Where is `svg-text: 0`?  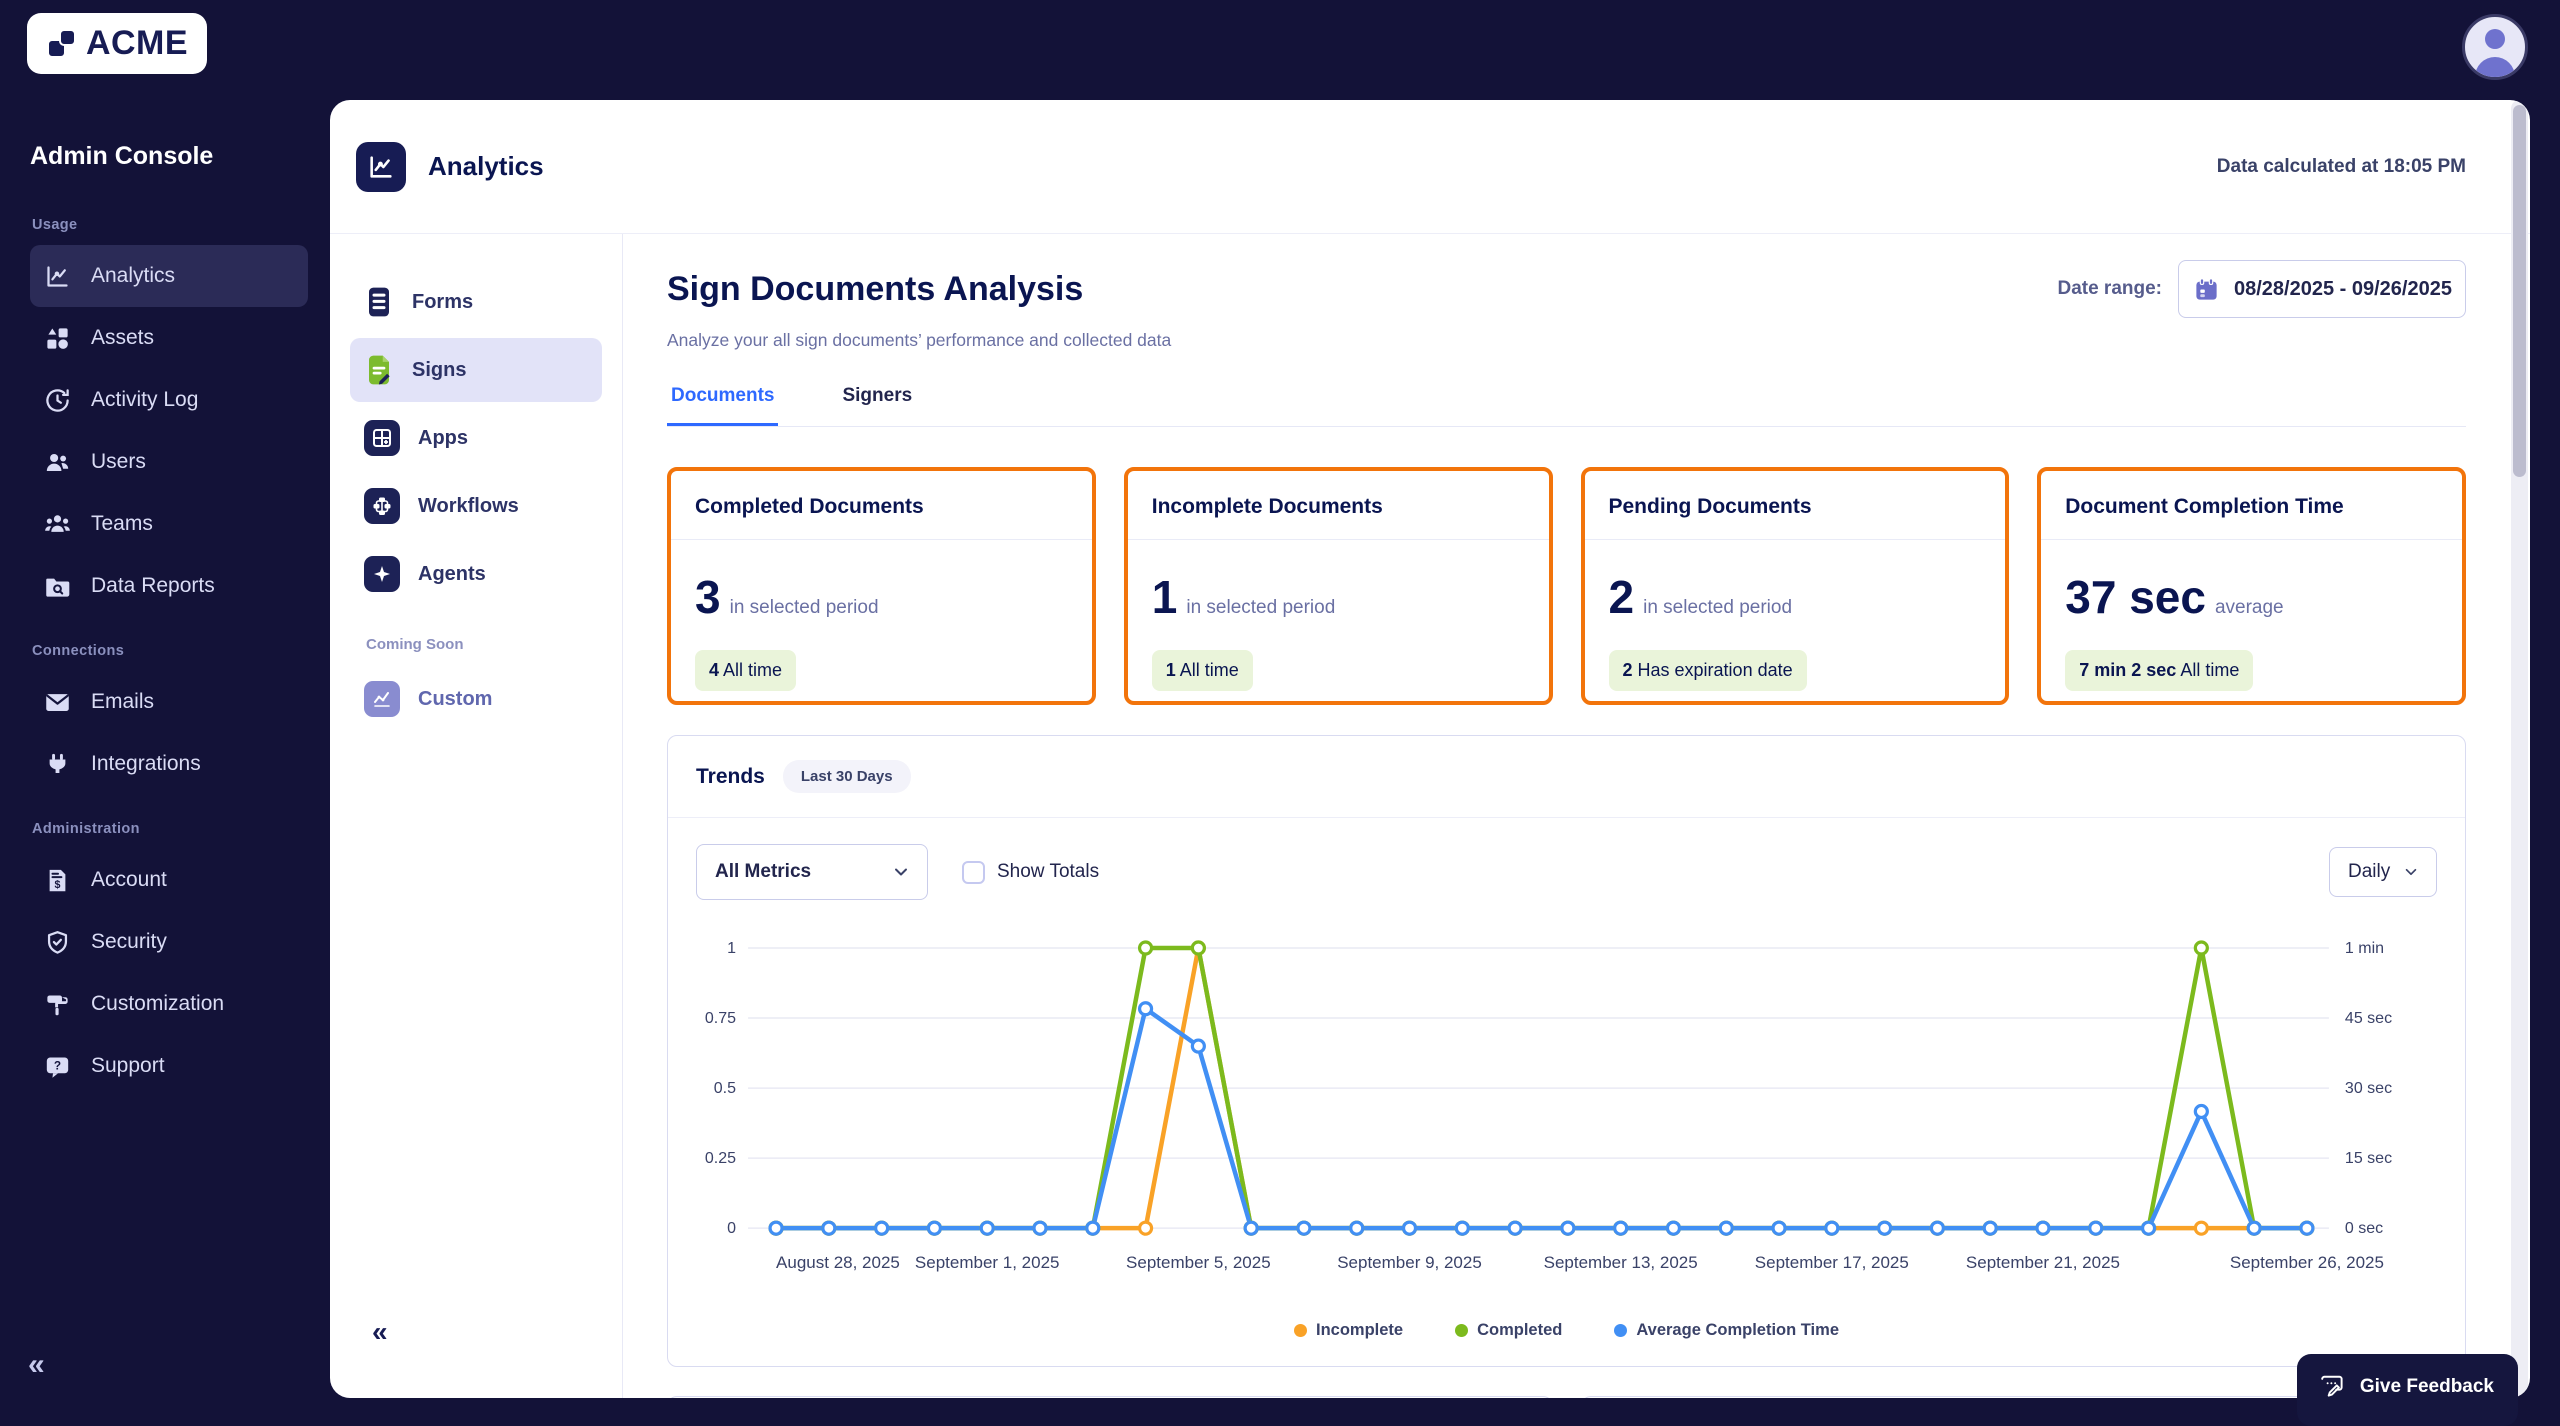
svg-text: 0 is located at coordinates (731, 1228).